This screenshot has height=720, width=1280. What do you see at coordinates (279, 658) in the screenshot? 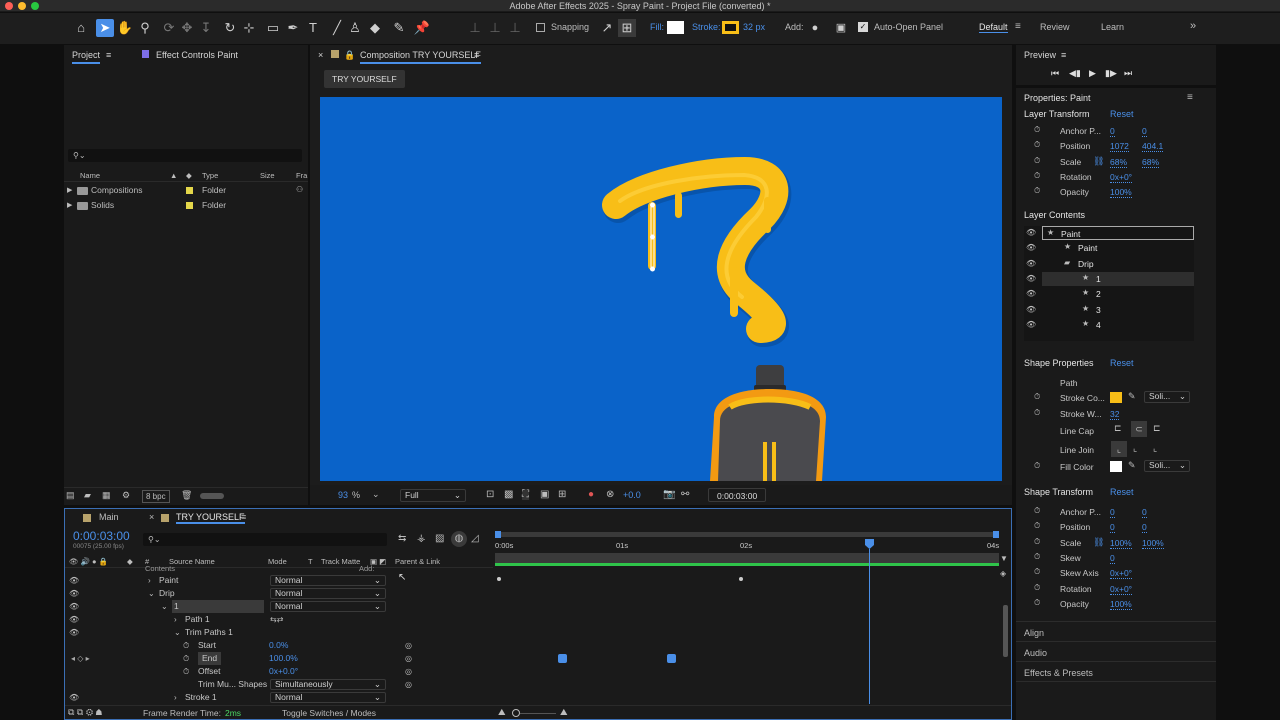
I see `timeline-row: ⏱ End 100.0% ◎ ◂ ◇ ▸` at bounding box center [279, 658].